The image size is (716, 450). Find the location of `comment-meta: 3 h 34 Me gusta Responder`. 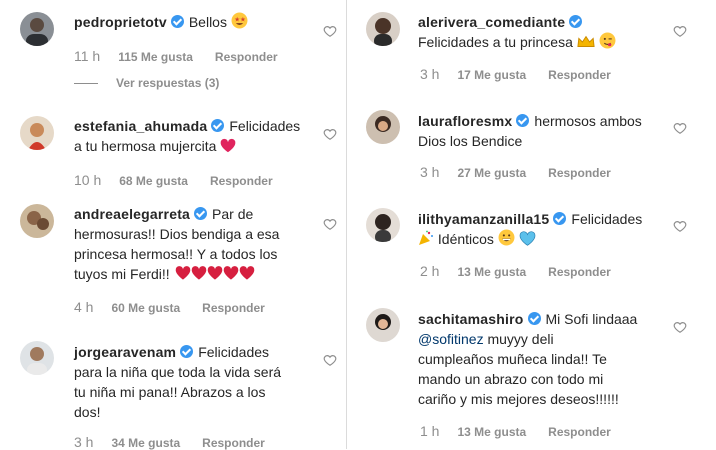

comment-meta: 3 h 34 Me gusta Responder is located at coordinates (169, 442).